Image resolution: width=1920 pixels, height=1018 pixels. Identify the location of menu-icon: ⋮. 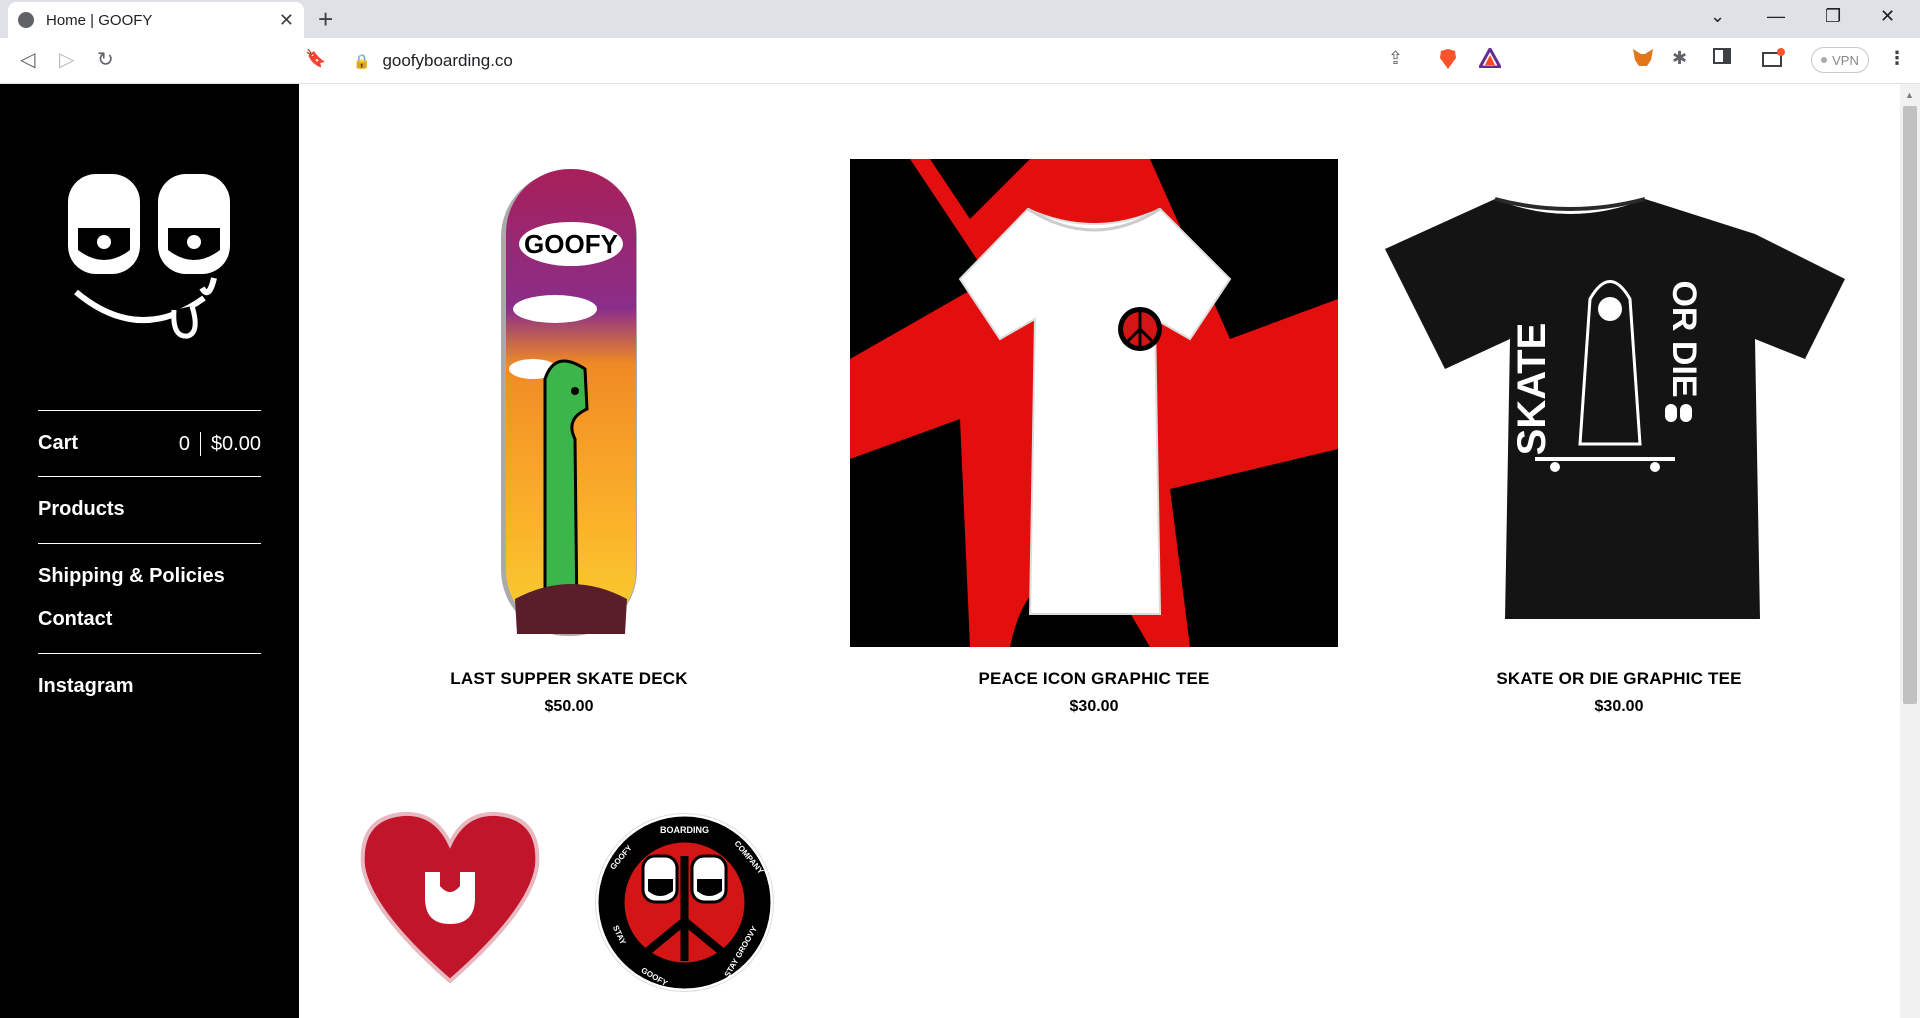
(1897, 58).